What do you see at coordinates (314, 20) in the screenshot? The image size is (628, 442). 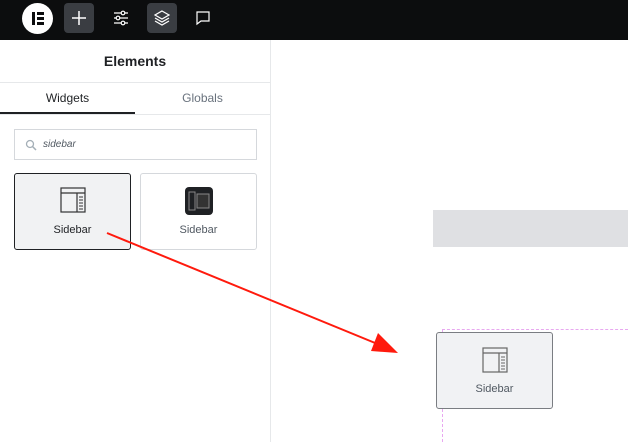 I see `top-toolbar` at bounding box center [314, 20].